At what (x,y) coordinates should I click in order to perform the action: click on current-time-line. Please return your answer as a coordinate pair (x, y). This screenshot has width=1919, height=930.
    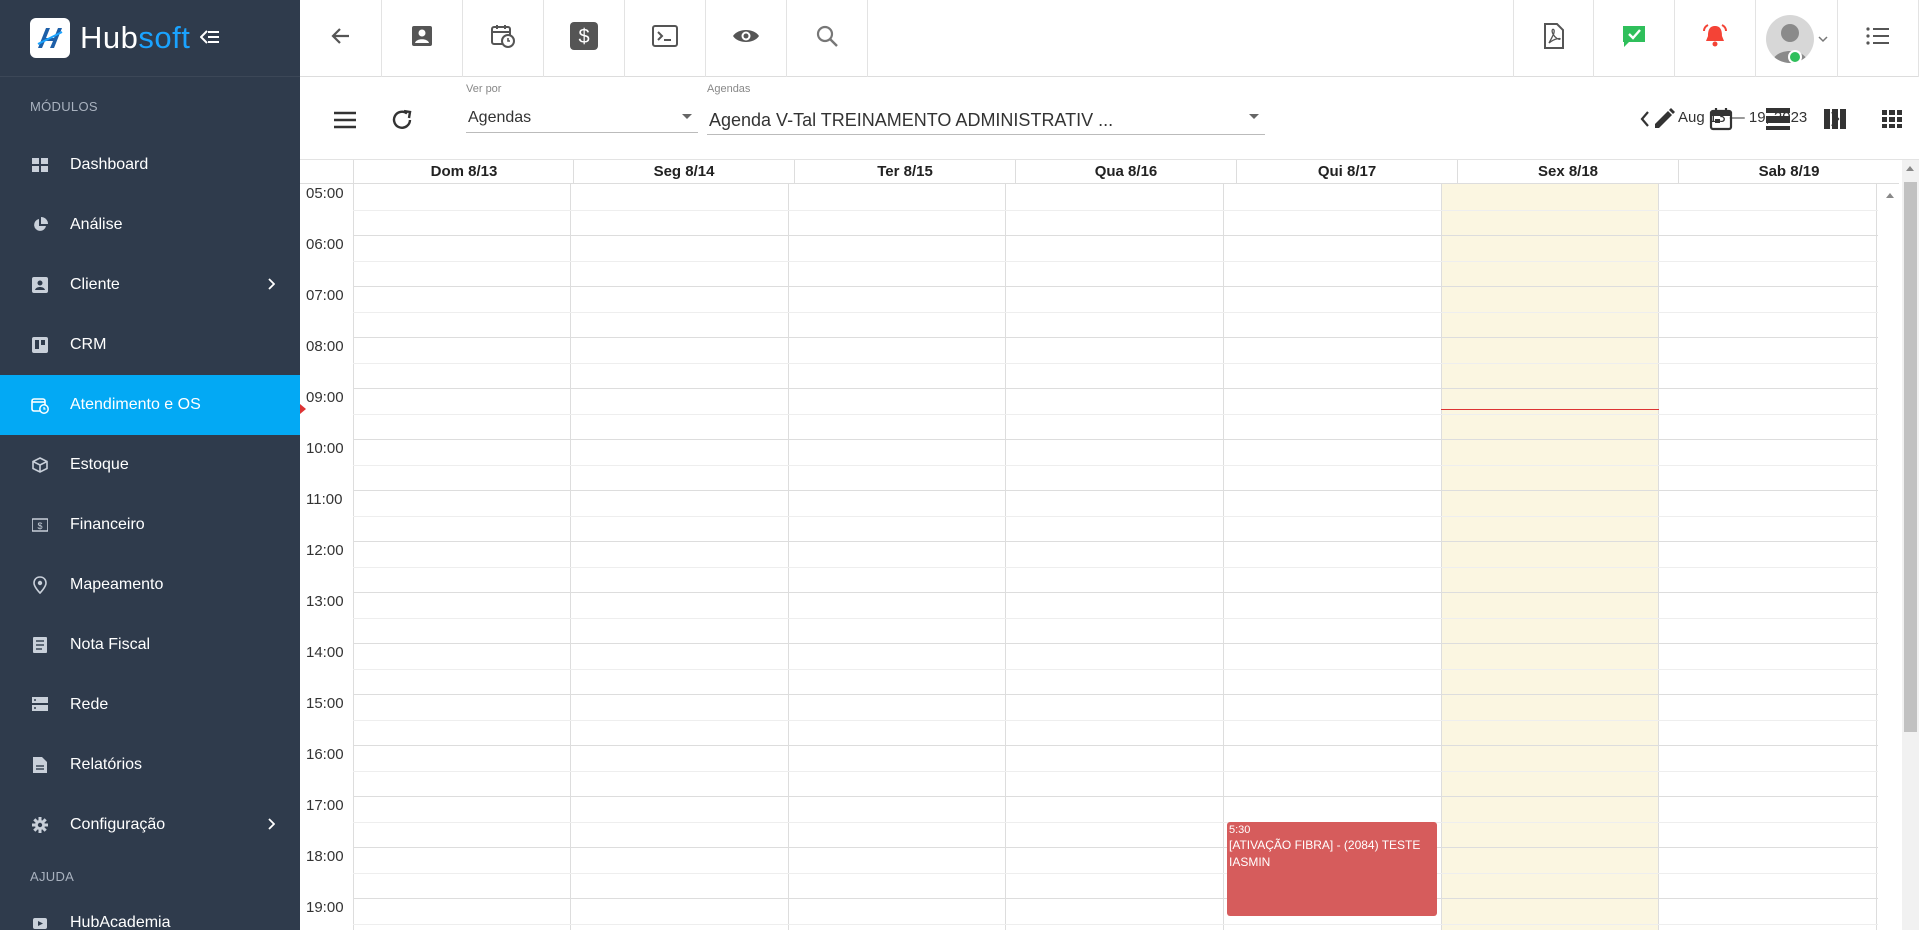
    Looking at the image, I should click on (1550, 410).